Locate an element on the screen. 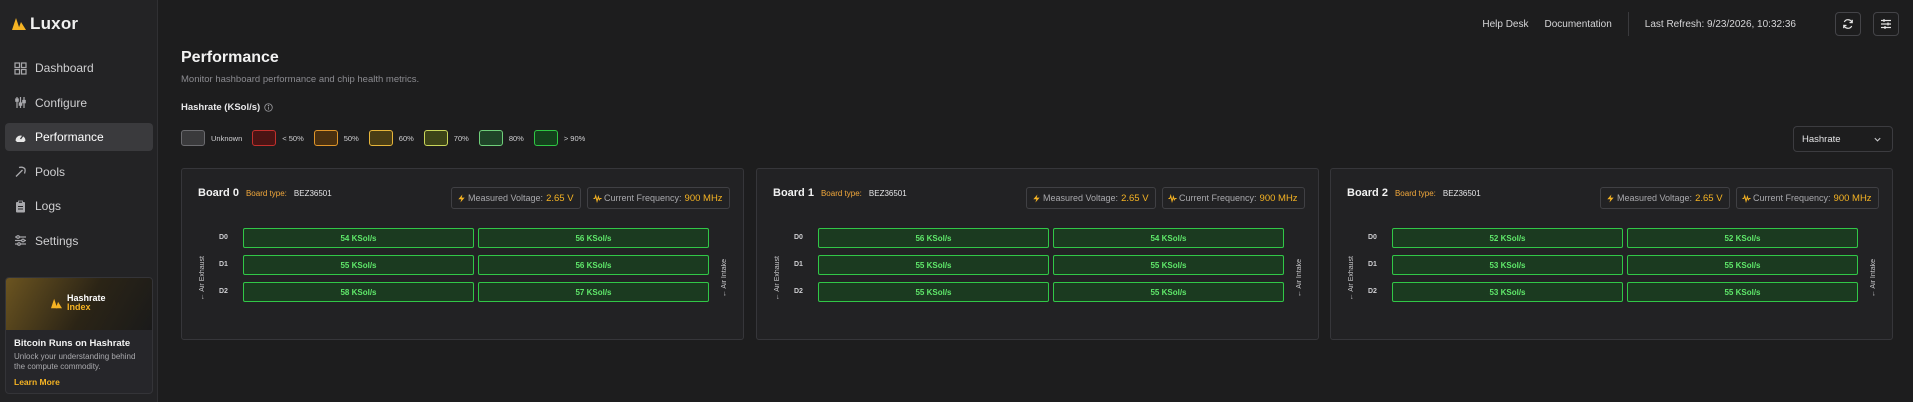 This screenshot has height=402, width=1913. promo-banner-line2: Index is located at coordinates (79, 307).